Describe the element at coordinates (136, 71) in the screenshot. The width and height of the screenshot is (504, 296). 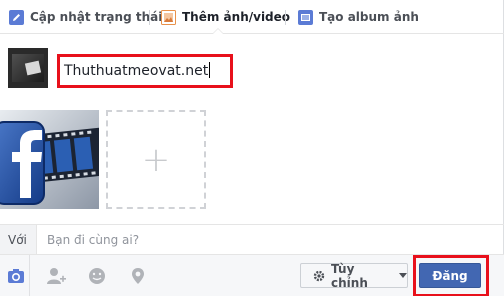
I see `post-text-value: Thuthuatmeovat.net` at that location.